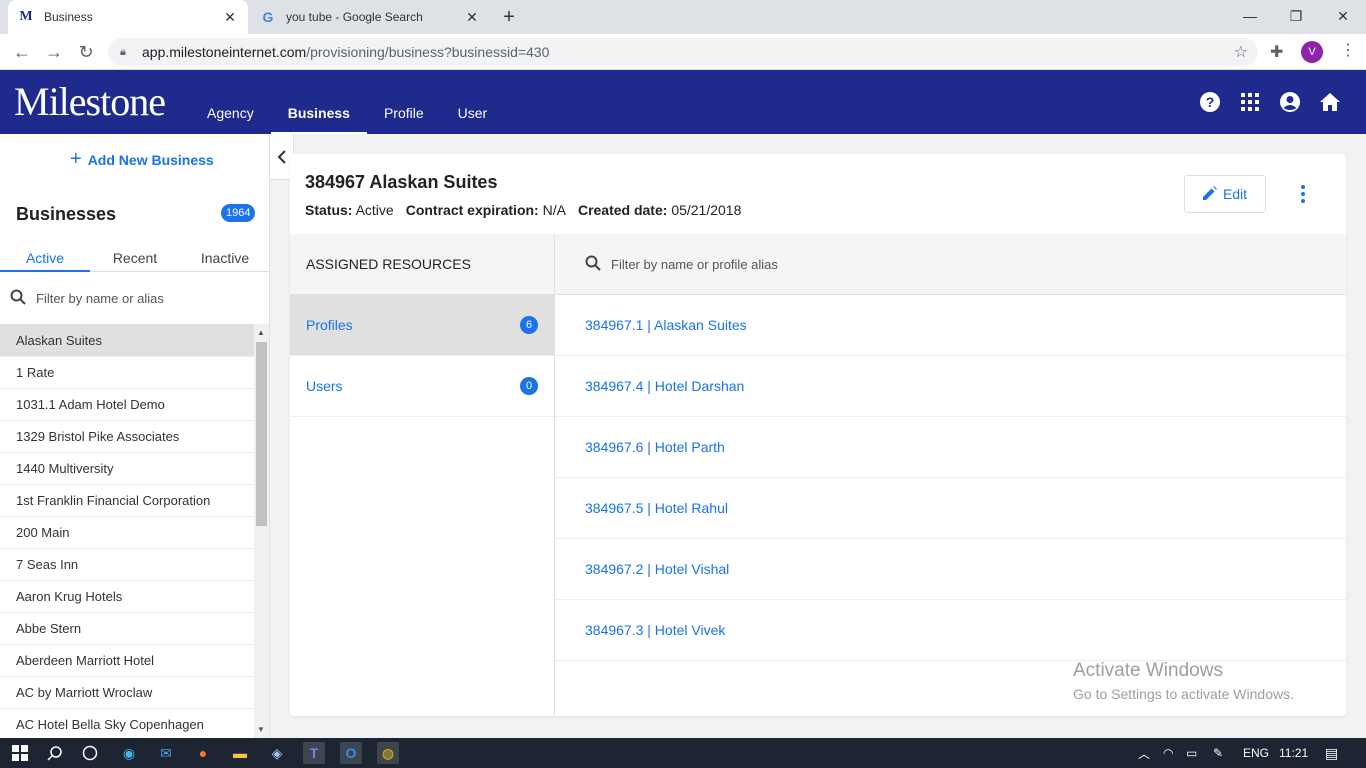 This screenshot has width=1366, height=768. I want to click on lock-icon: 🔒︎, so click(123, 51).